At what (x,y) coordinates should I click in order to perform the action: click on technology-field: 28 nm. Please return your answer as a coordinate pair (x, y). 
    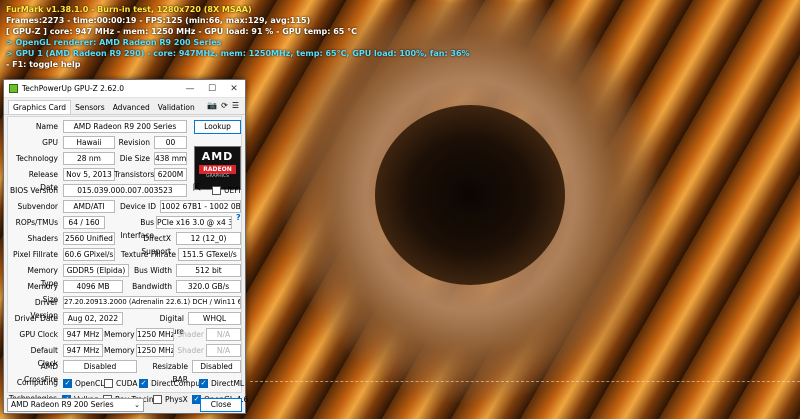
    Looking at the image, I should click on (89, 158).